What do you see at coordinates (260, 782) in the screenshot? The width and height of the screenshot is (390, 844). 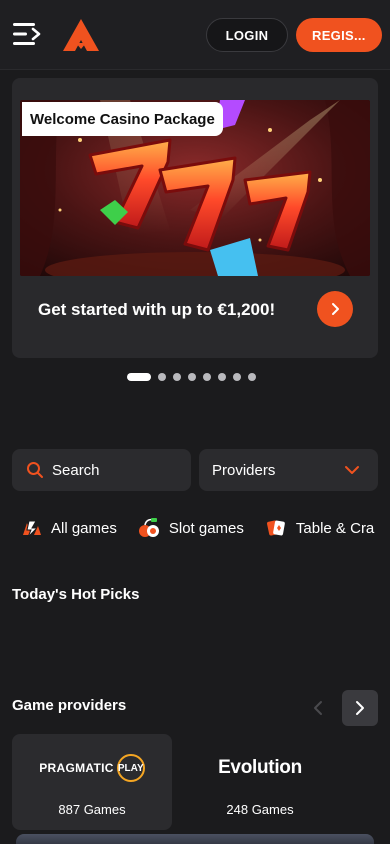 I see `provider-card-evolution: Evolution 248 Games` at bounding box center [260, 782].